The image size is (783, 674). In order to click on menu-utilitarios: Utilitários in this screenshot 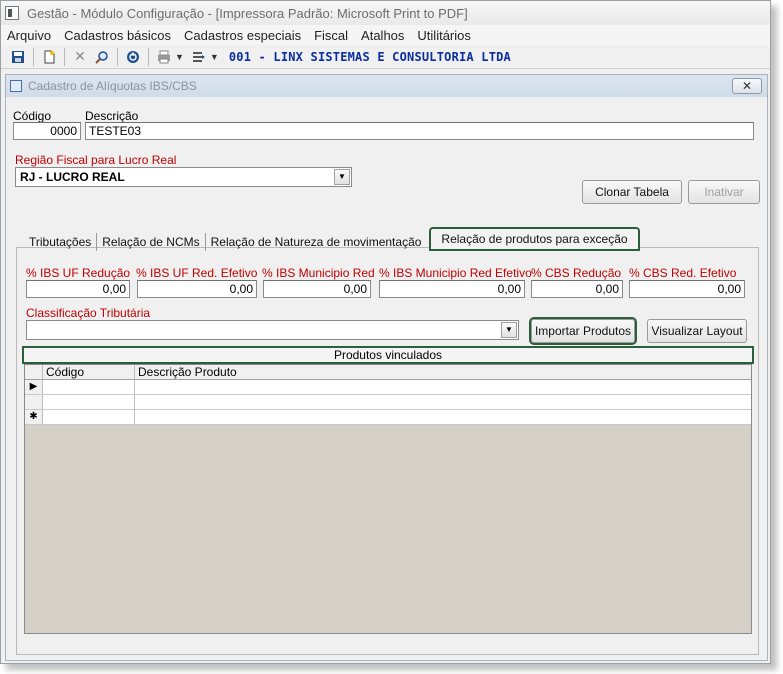, I will do `click(443, 35)`.